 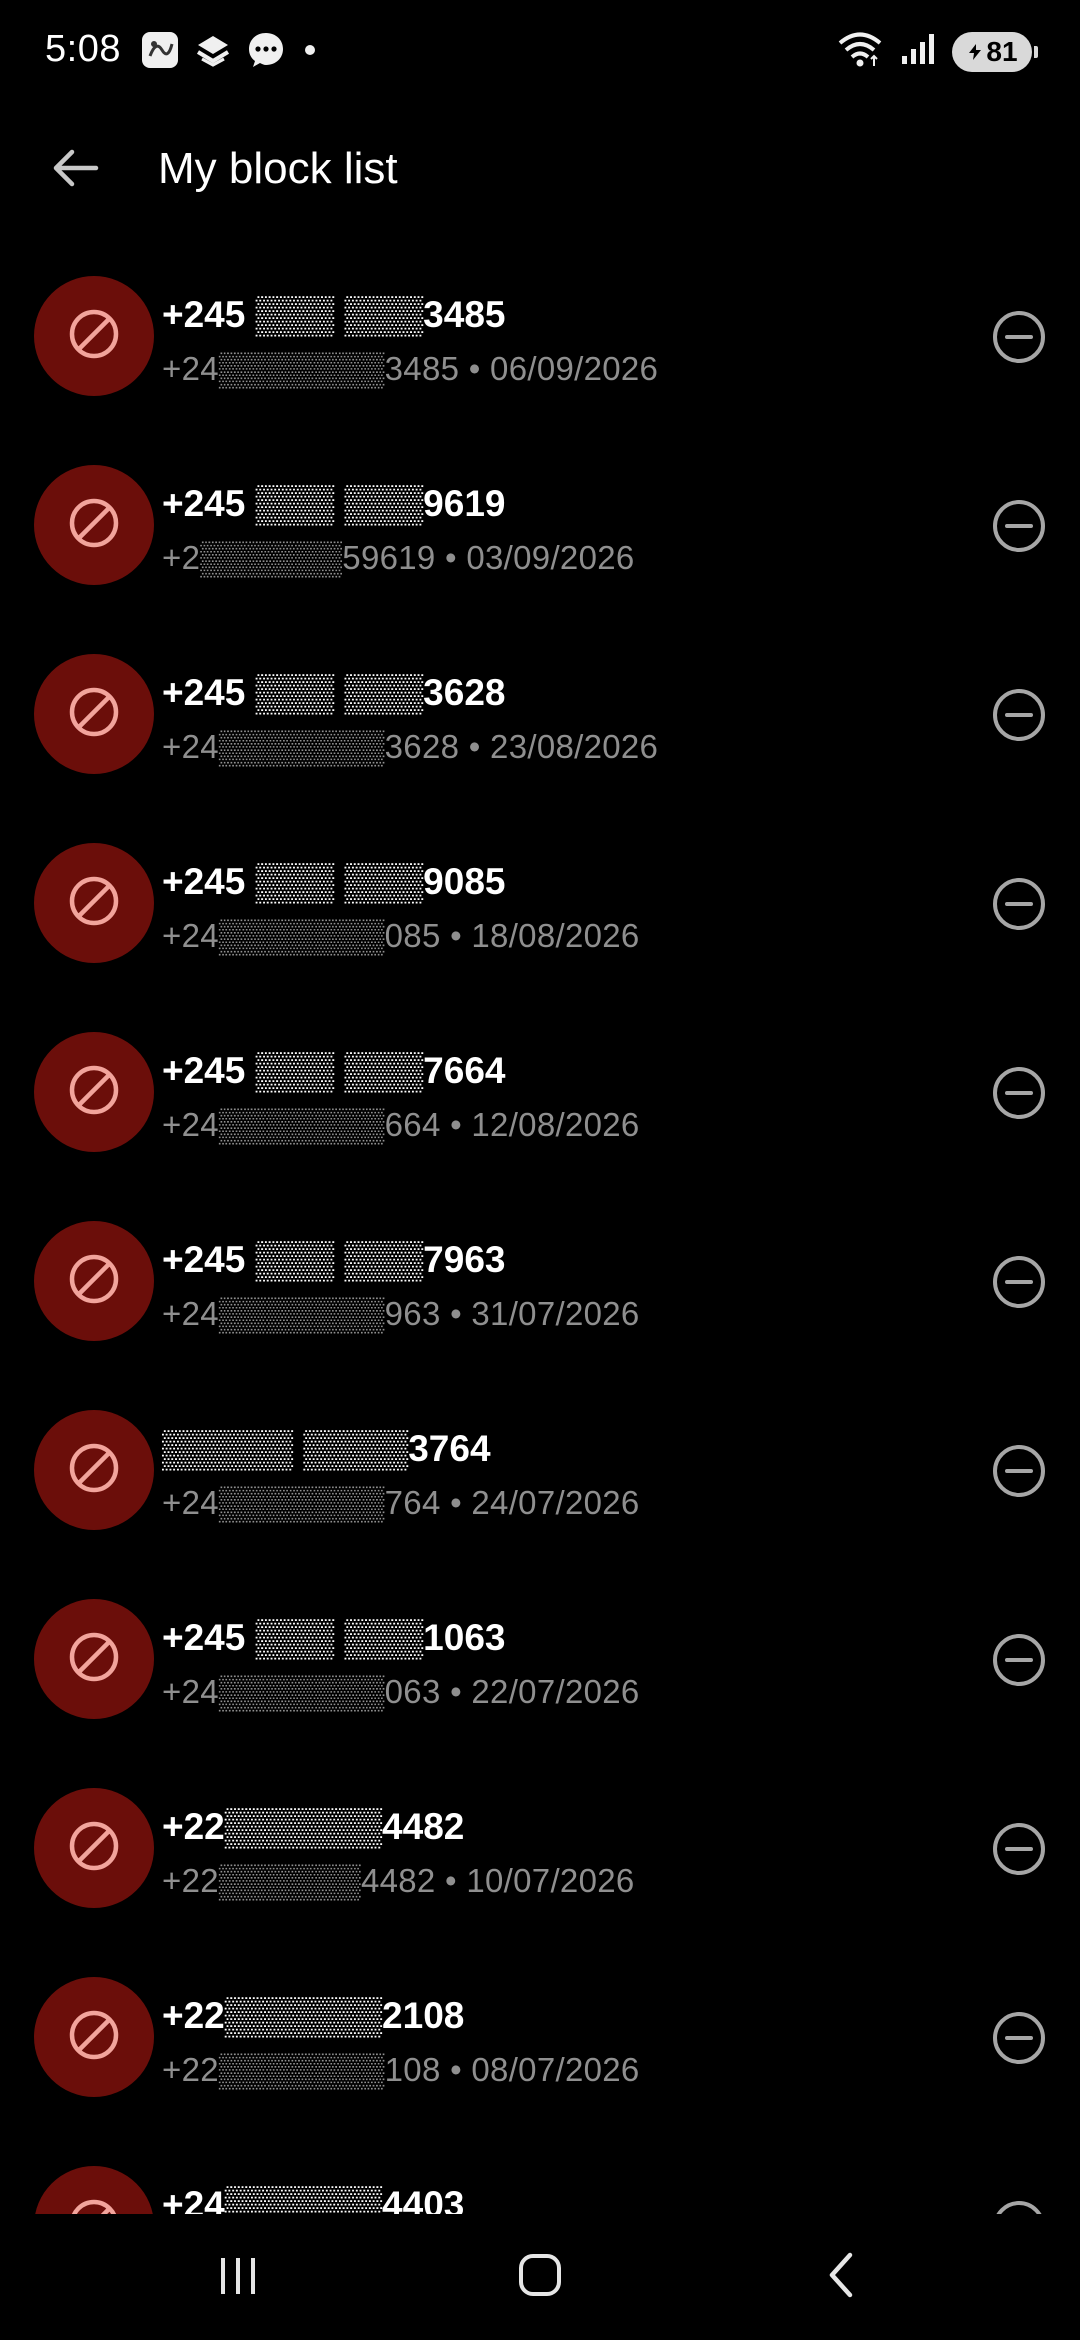 I want to click on system-back-button, so click(x=842, y=2277).